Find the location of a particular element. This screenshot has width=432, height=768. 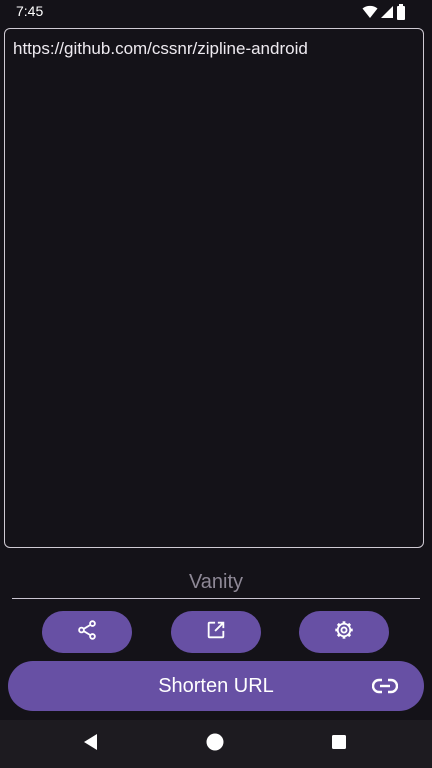

status-bar: 7:45 is located at coordinates (216, 12).